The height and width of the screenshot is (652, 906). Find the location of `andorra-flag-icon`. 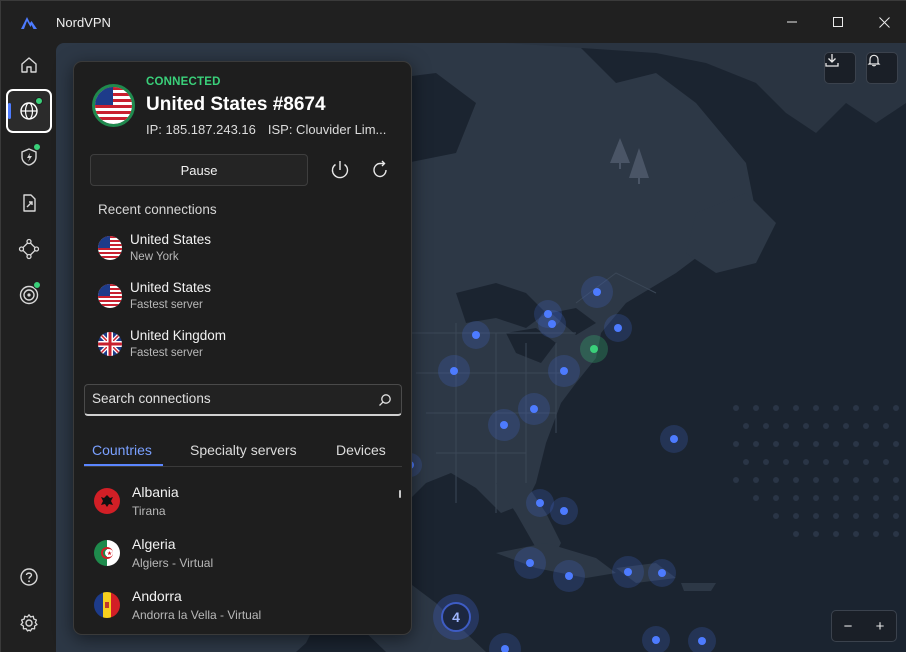

andorra-flag-icon is located at coordinates (107, 605).